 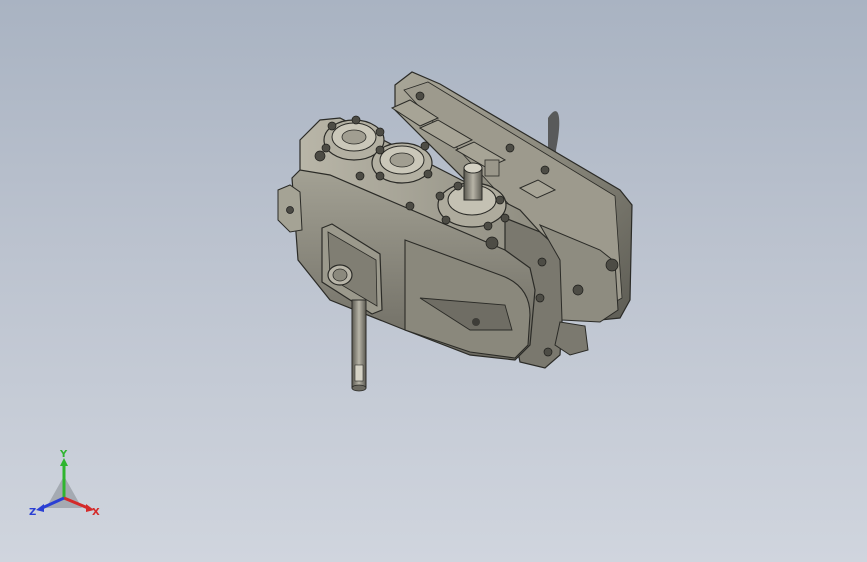 I want to click on z-axis-label: Z, so click(x=32, y=512).